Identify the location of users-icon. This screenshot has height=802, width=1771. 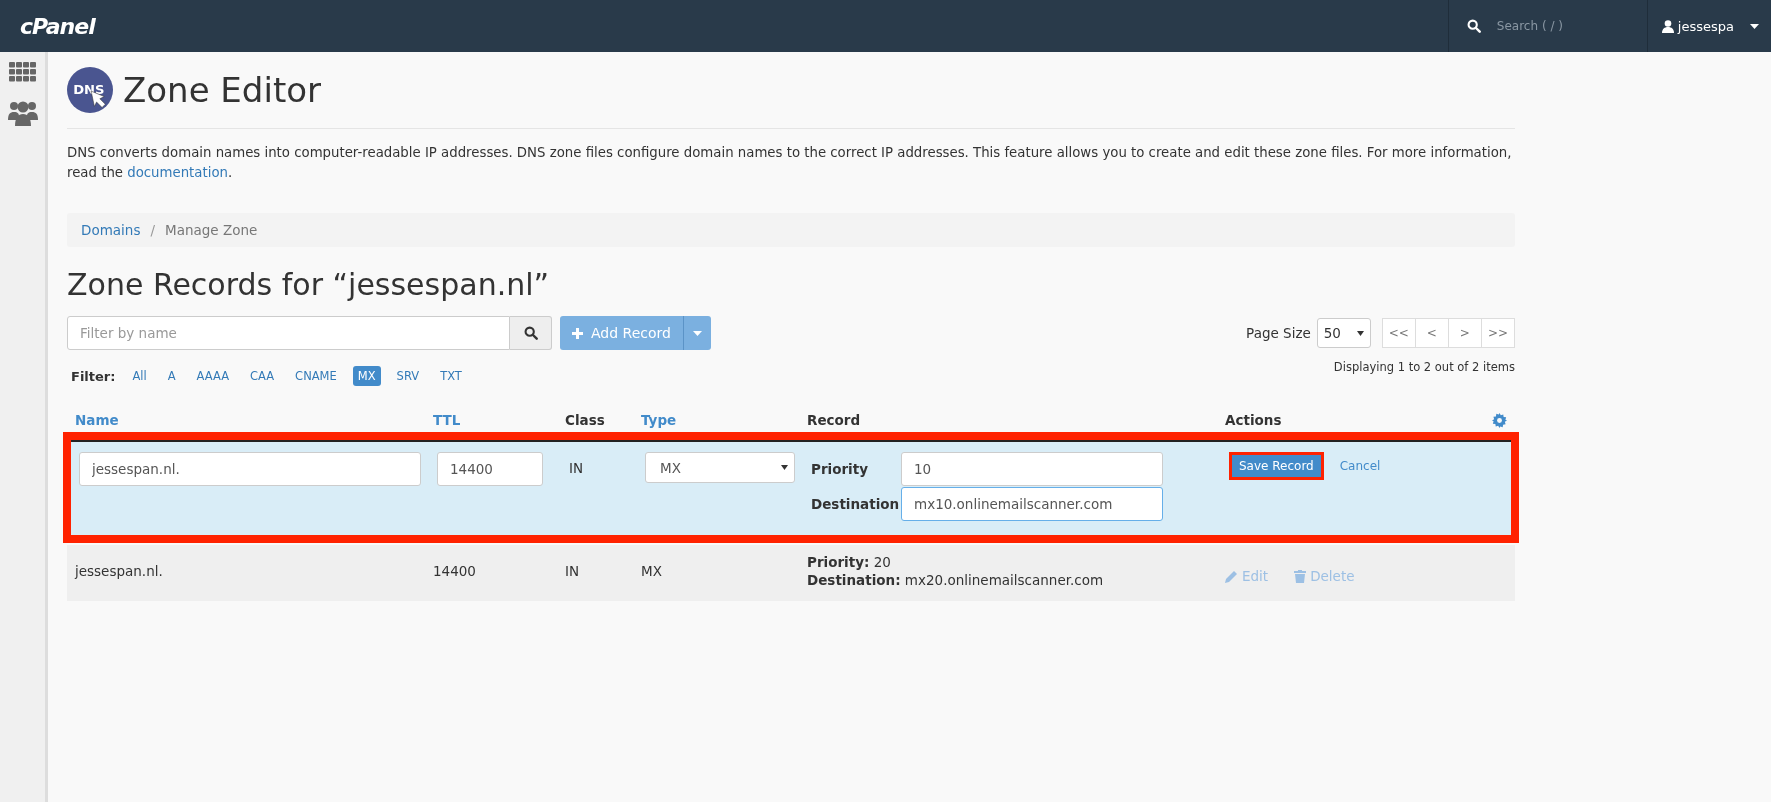
(22, 113).